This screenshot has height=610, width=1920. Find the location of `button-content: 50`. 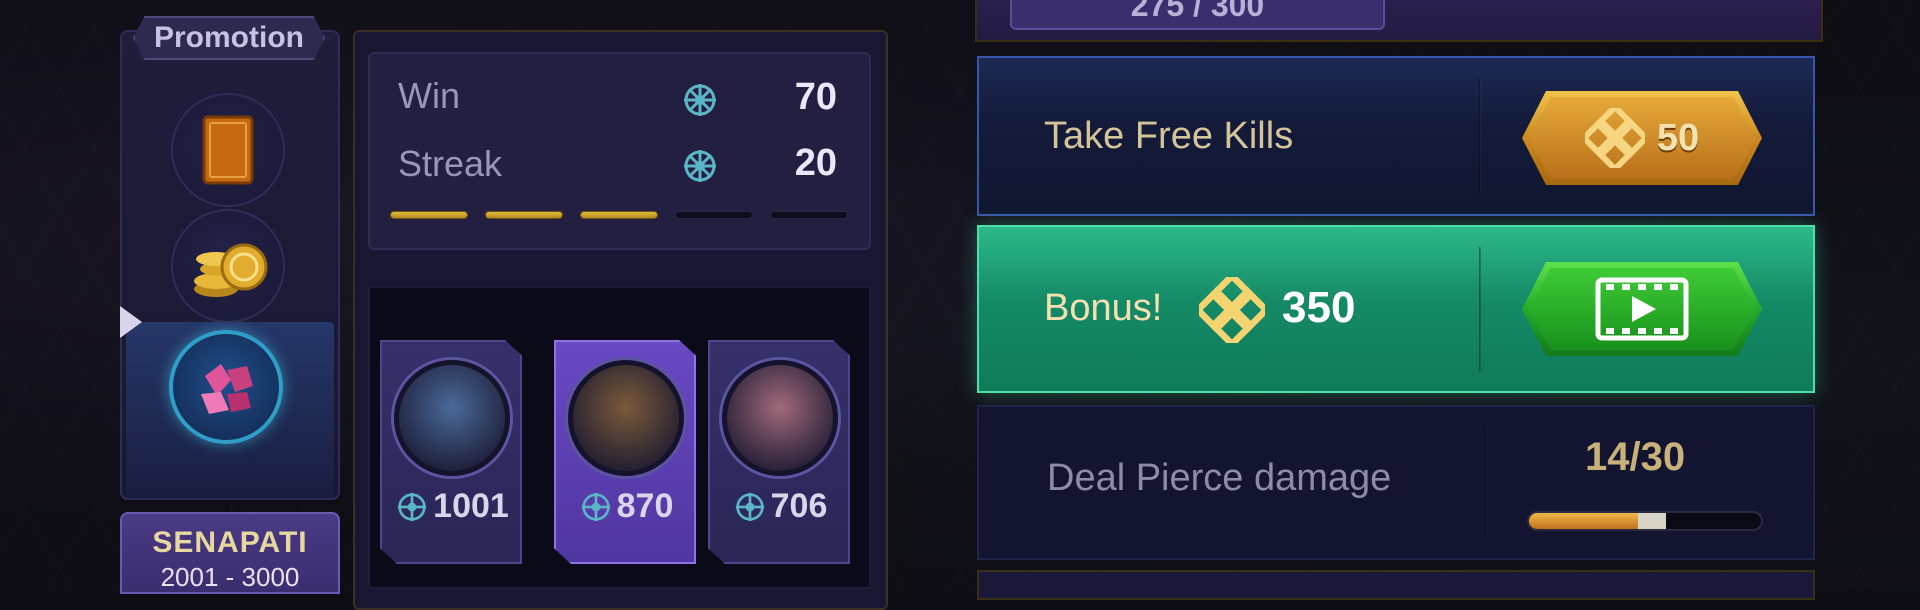

button-content: 50 is located at coordinates (1642, 138).